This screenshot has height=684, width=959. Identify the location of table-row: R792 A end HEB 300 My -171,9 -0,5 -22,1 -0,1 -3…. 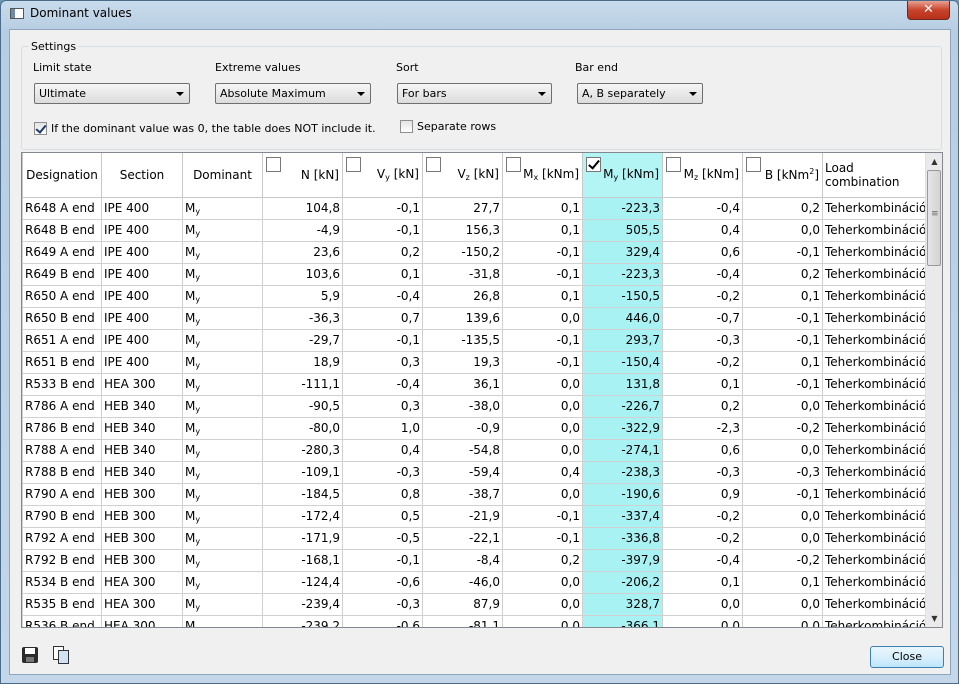
(474, 538).